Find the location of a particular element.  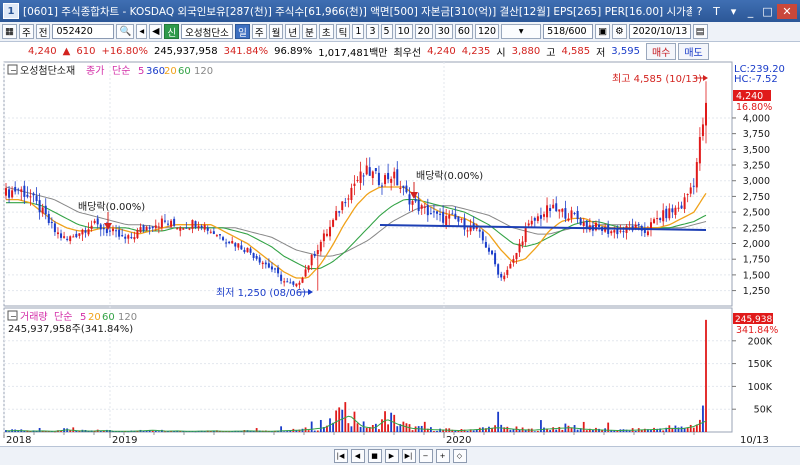

tab-day: 일 is located at coordinates (242, 31).